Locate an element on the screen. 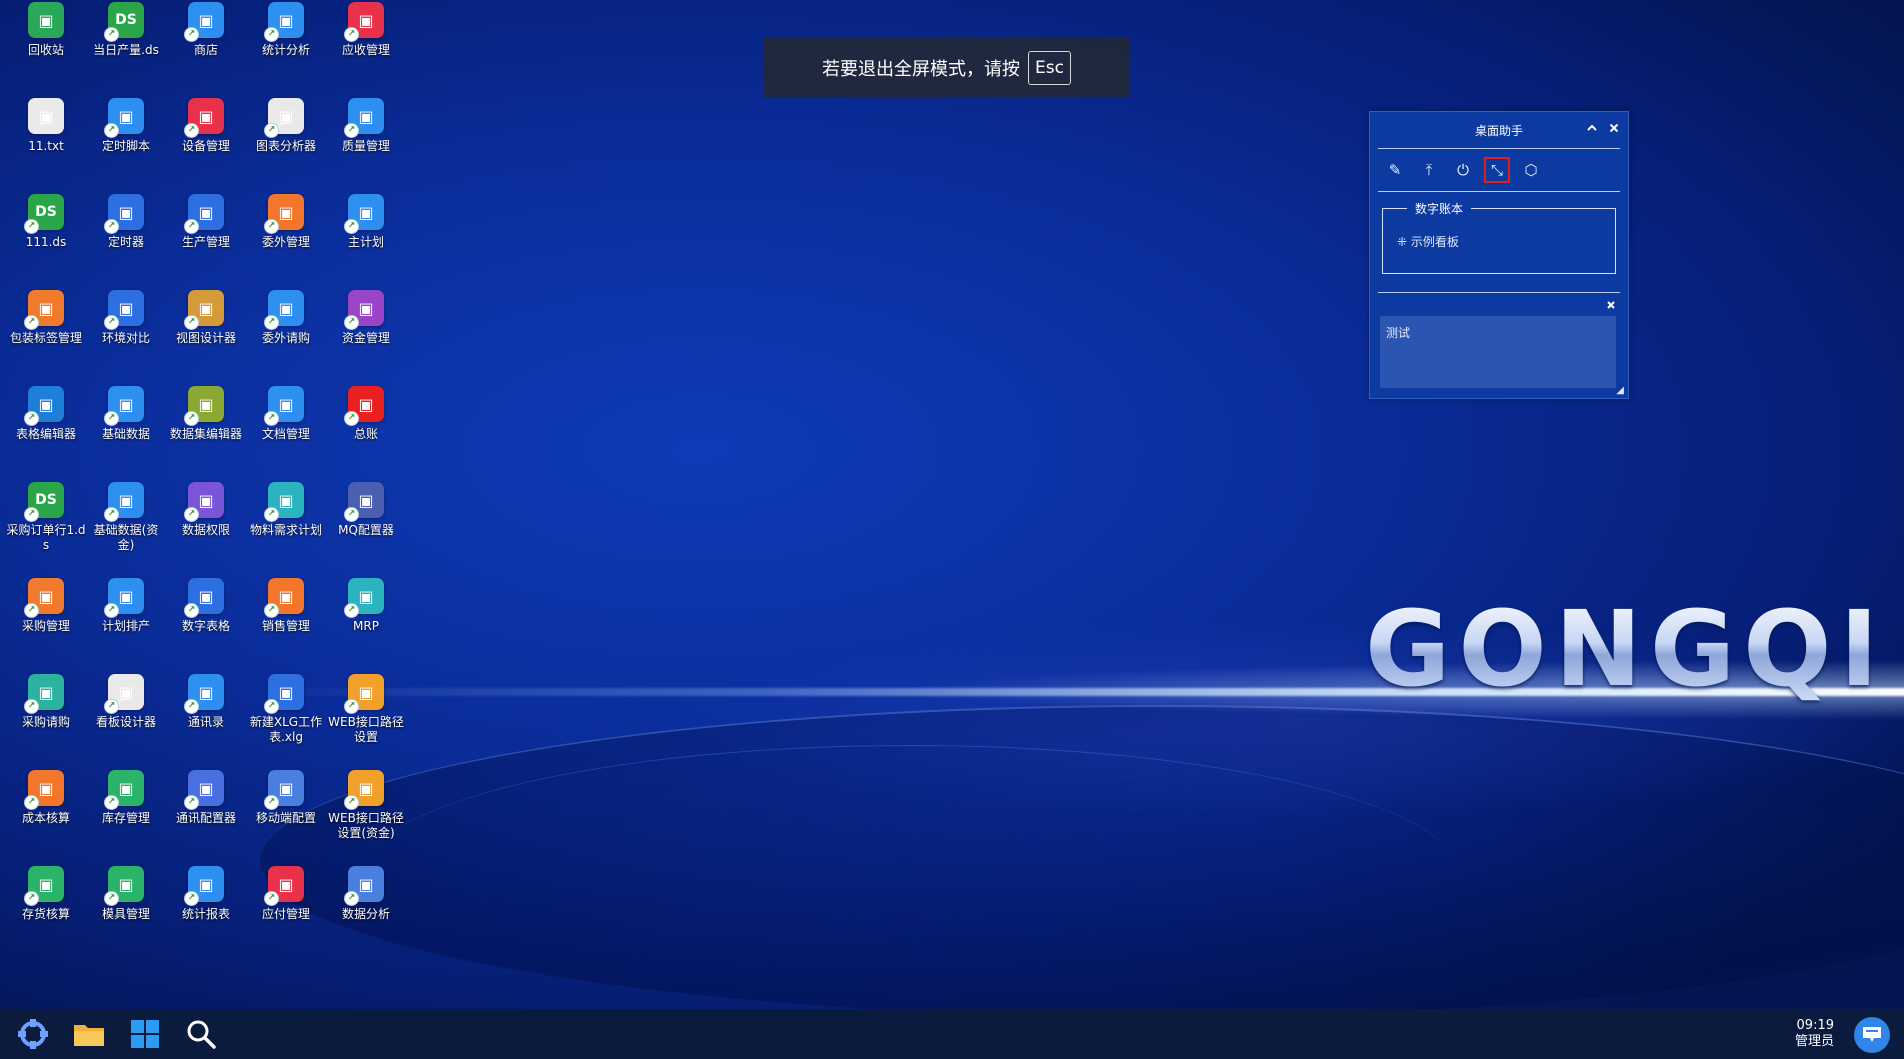  desktop-icon: ▣ ↗ 表格编辑器 is located at coordinates (46, 414).